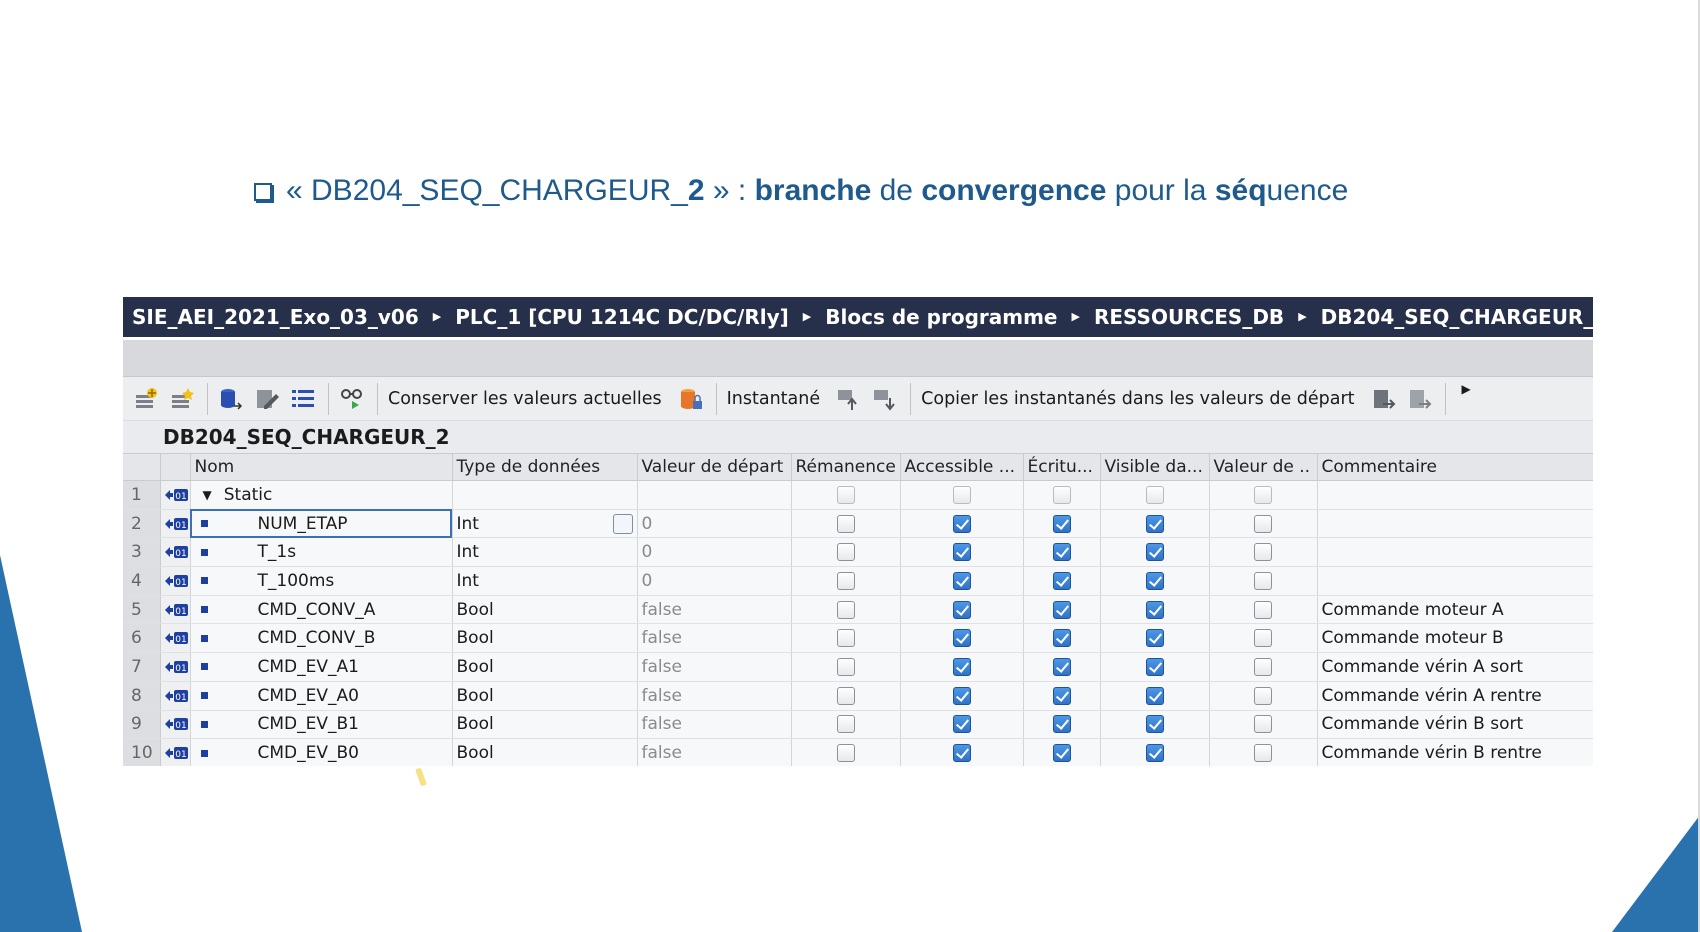  What do you see at coordinates (545, 581) in the screenshot?
I see `datatype-cell: Int` at bounding box center [545, 581].